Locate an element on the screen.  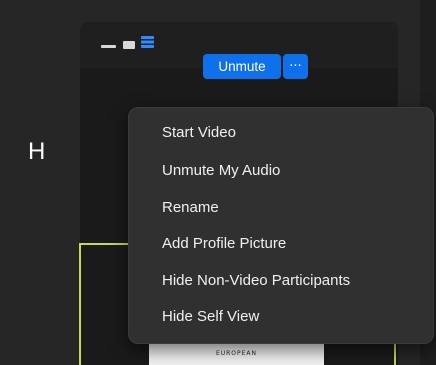
gallery-view-icon is located at coordinates (129, 45).